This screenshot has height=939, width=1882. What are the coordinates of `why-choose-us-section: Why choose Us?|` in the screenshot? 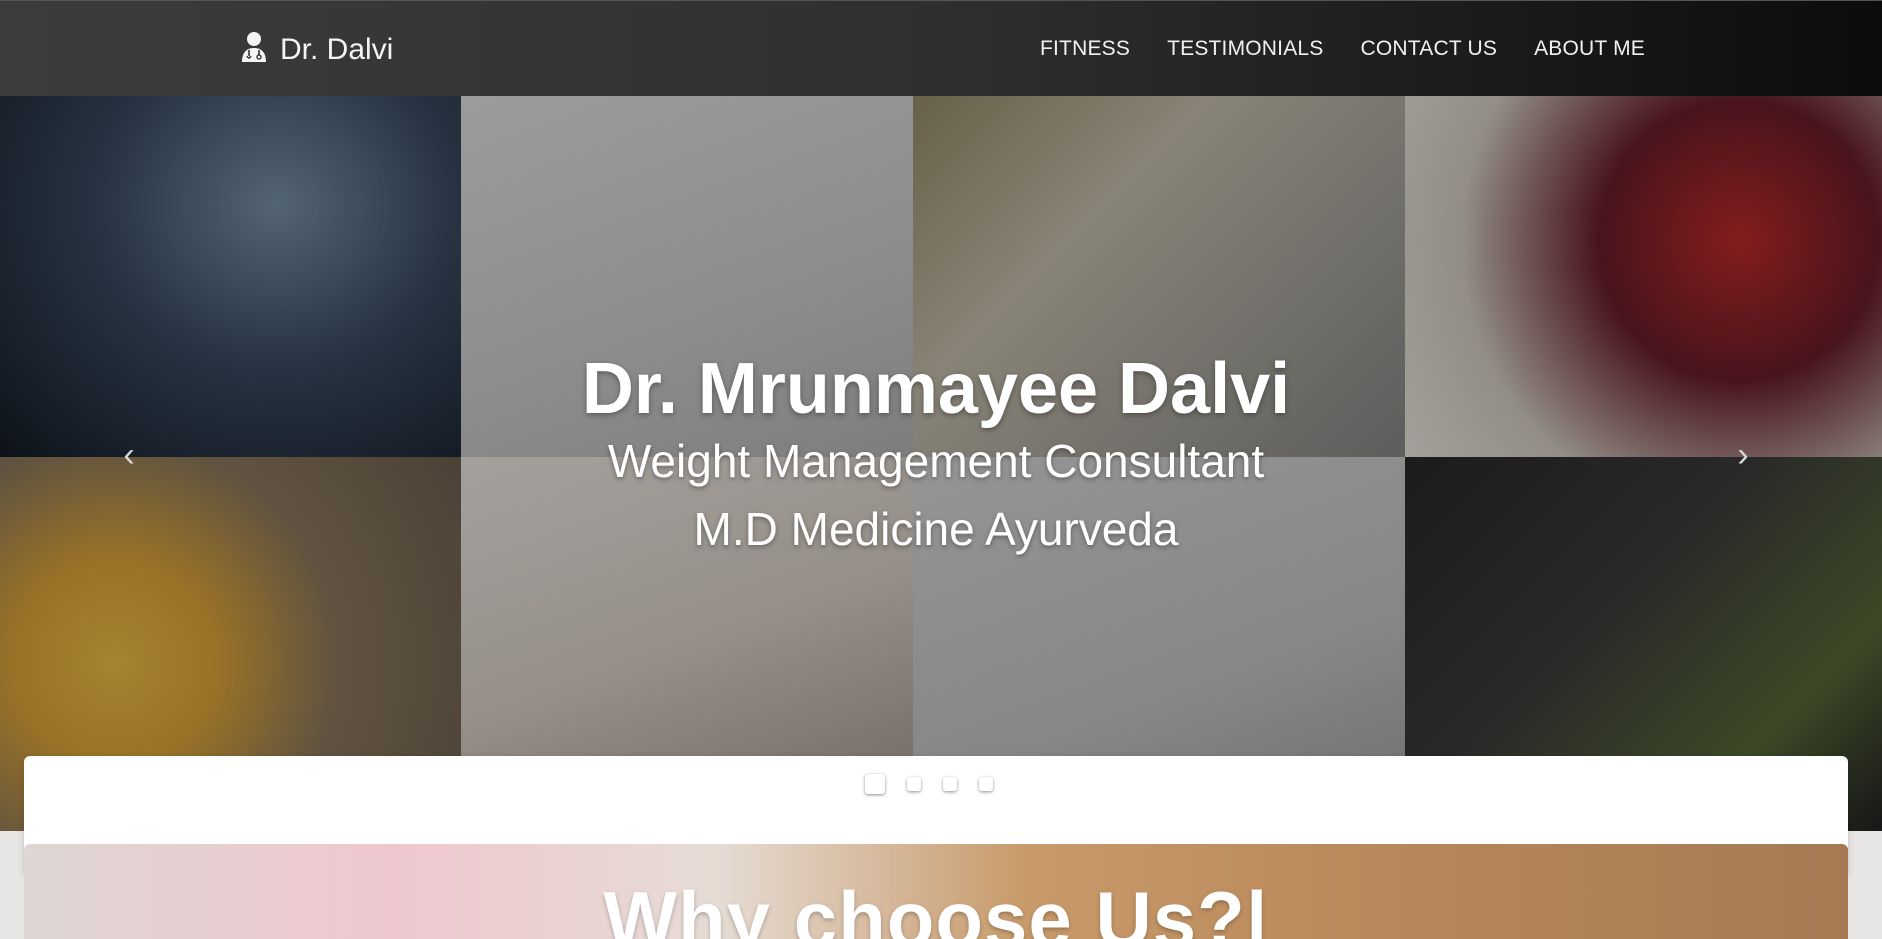 It's located at (936, 891).